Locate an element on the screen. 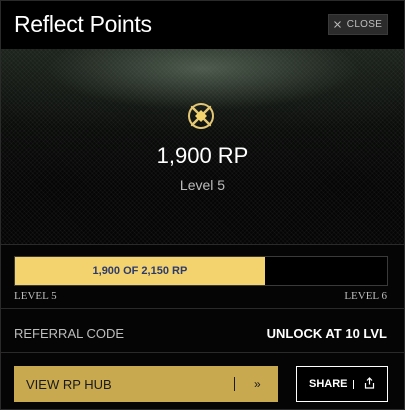 This screenshot has height=410, width=405. points-balance: 1,900 RP is located at coordinates (202, 155).